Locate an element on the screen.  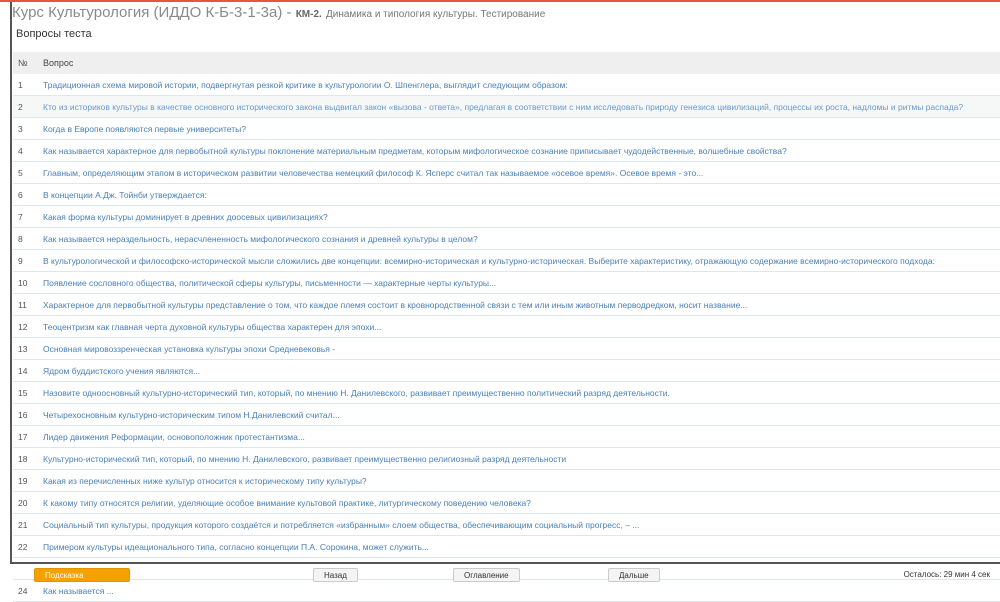
question-number: 16 is located at coordinates (23, 414).